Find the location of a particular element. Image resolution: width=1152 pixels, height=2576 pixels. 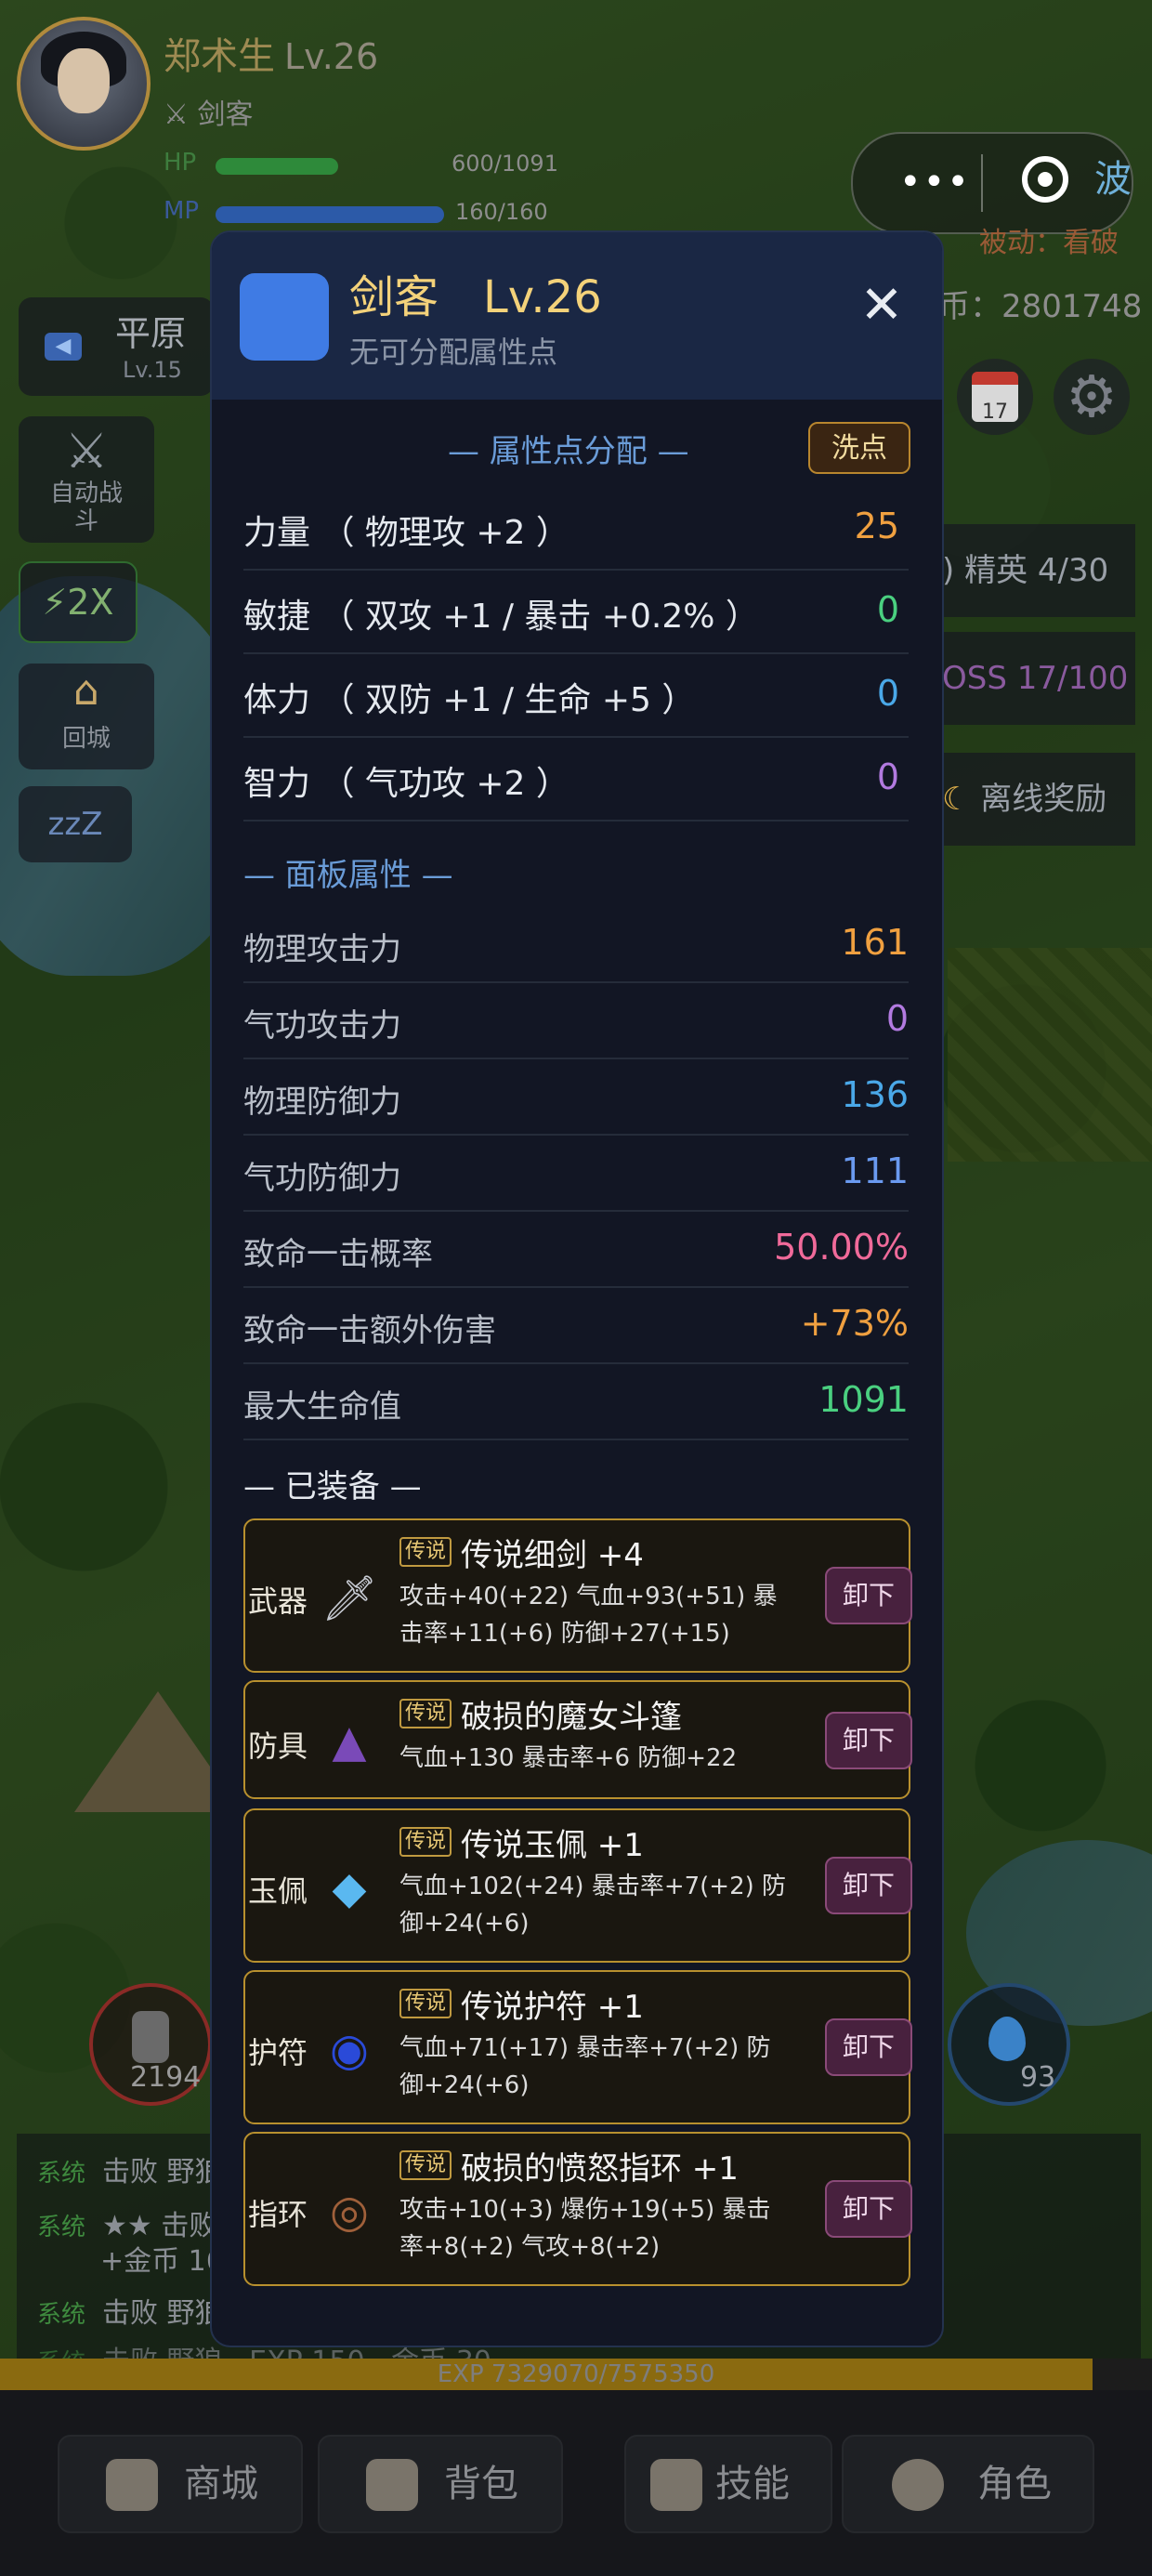

equipment-name: 传说细剑 +4 is located at coordinates (552, 1555).